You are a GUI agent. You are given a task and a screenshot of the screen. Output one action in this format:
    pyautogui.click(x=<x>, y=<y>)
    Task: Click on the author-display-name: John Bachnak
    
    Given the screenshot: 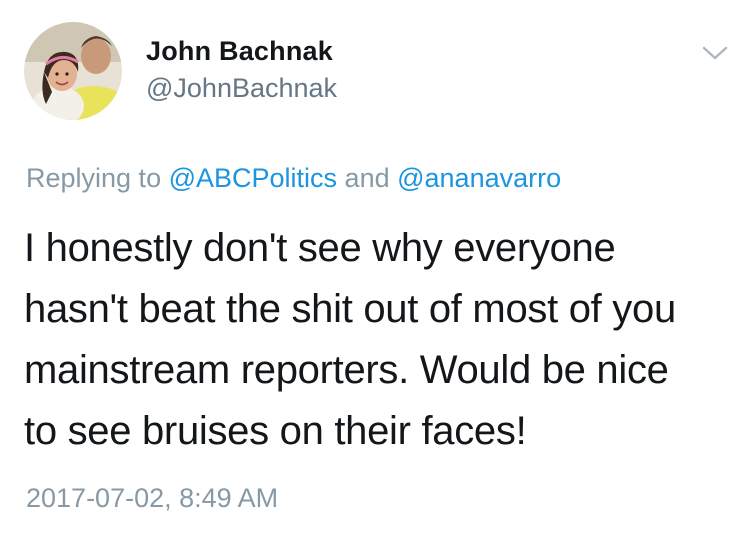 What is the action you would take?
    pyautogui.click(x=239, y=51)
    